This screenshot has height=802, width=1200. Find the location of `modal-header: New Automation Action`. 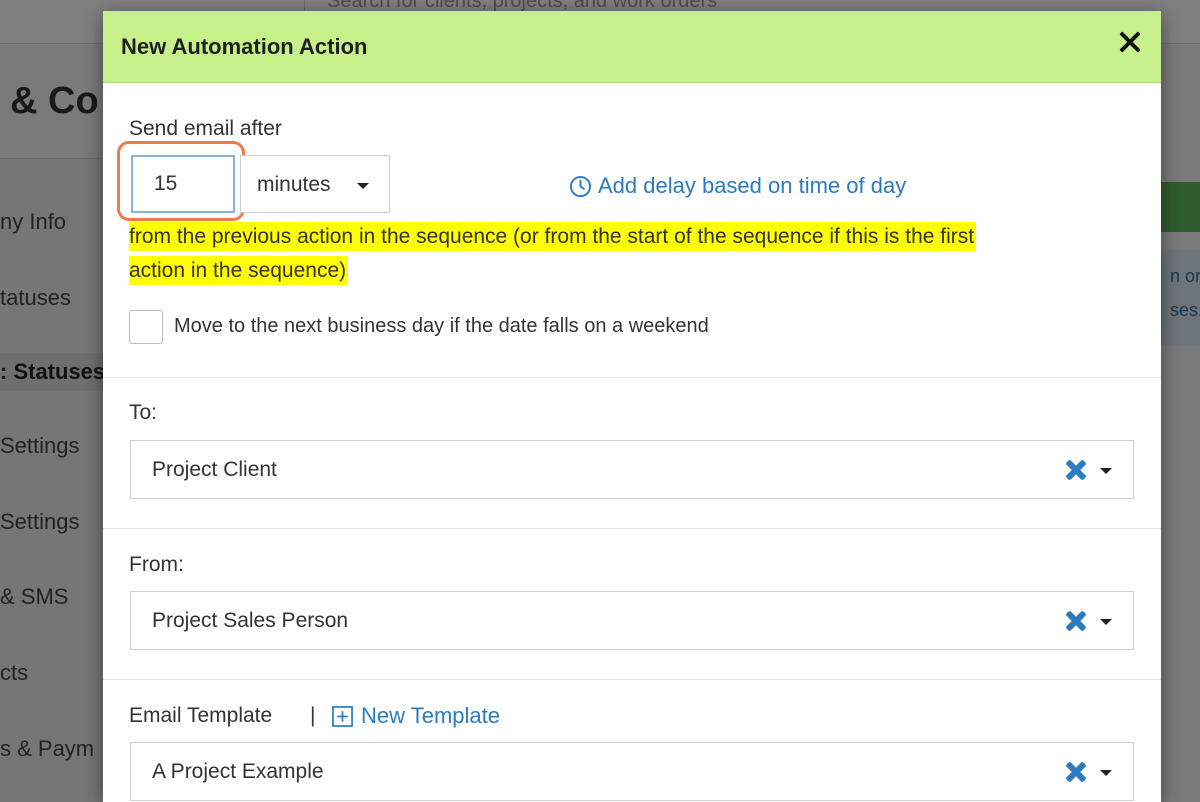

modal-header: New Automation Action is located at coordinates (632, 47).